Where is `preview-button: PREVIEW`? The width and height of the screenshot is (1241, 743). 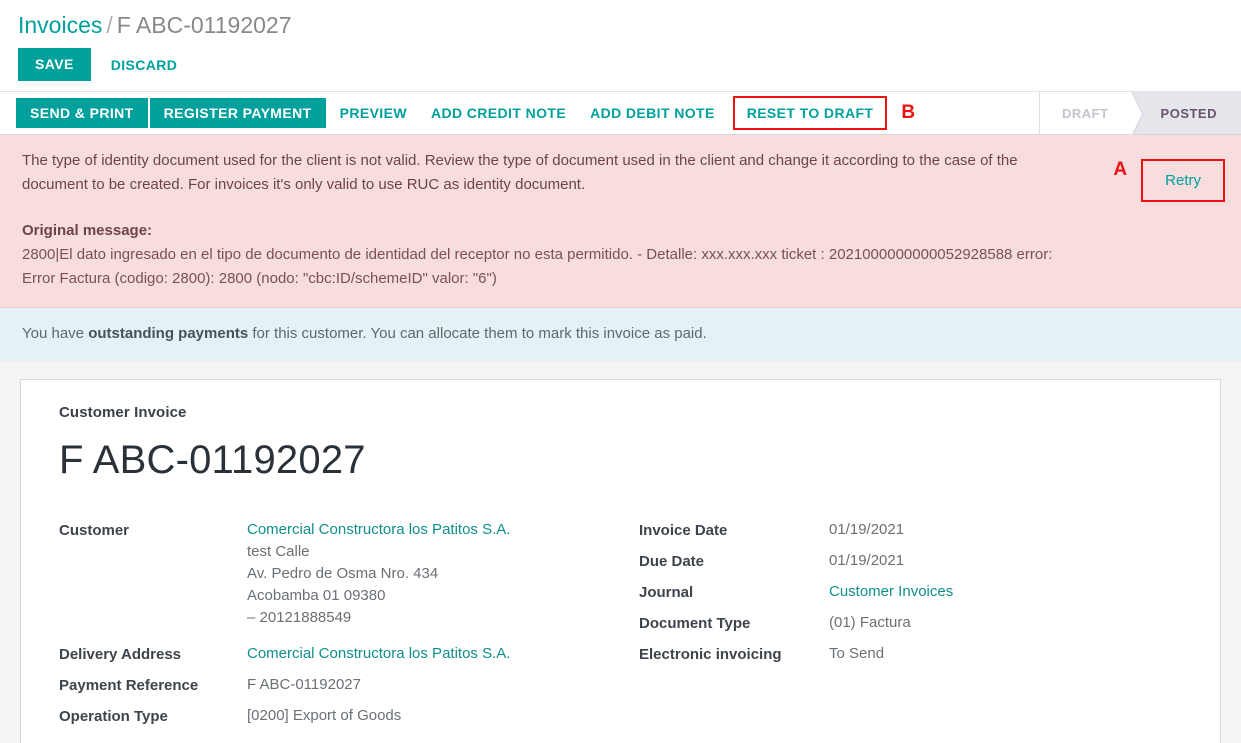
preview-button: PREVIEW is located at coordinates (373, 113).